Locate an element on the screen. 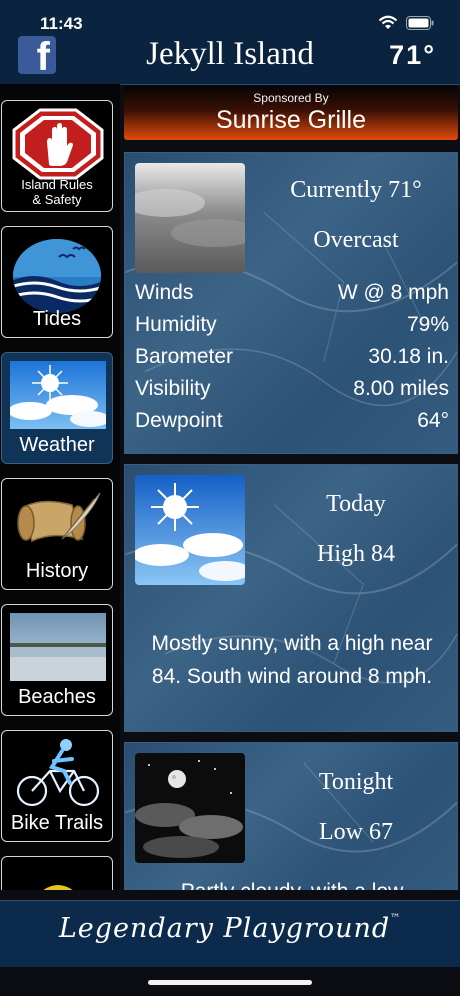  sponsor-banner: Sponsored By Sunrise Grille is located at coordinates (291, 113).